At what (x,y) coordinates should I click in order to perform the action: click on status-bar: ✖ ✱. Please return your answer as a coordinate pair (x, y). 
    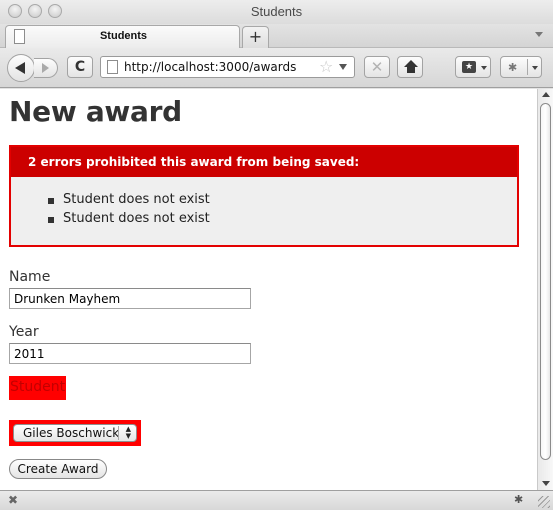
    Looking at the image, I should click on (276, 500).